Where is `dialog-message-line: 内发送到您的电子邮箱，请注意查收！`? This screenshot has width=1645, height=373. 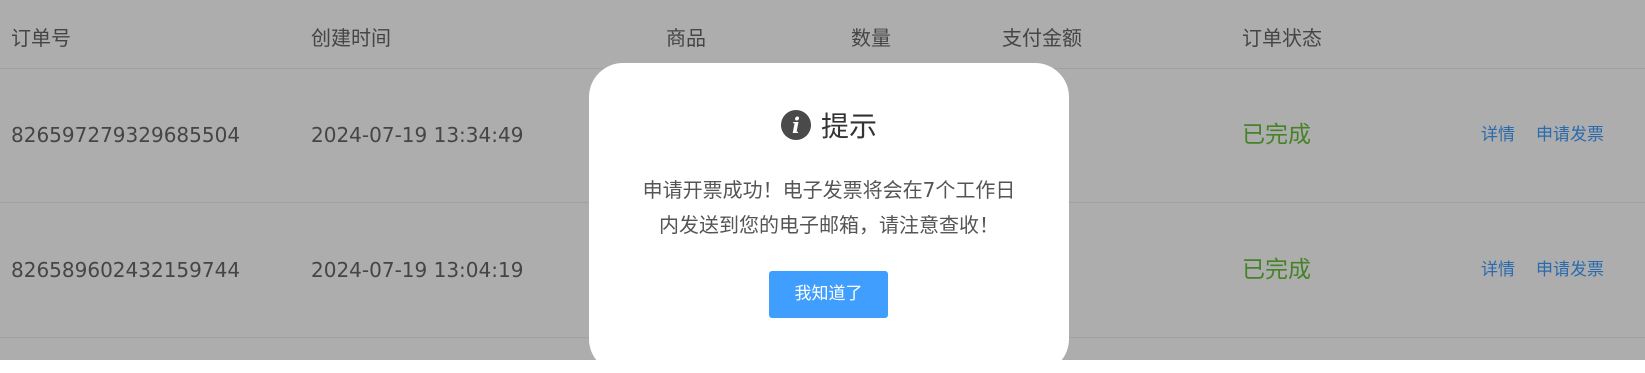 dialog-message-line: 内发送到您的电子邮箱，请注意查收！ is located at coordinates (829, 225).